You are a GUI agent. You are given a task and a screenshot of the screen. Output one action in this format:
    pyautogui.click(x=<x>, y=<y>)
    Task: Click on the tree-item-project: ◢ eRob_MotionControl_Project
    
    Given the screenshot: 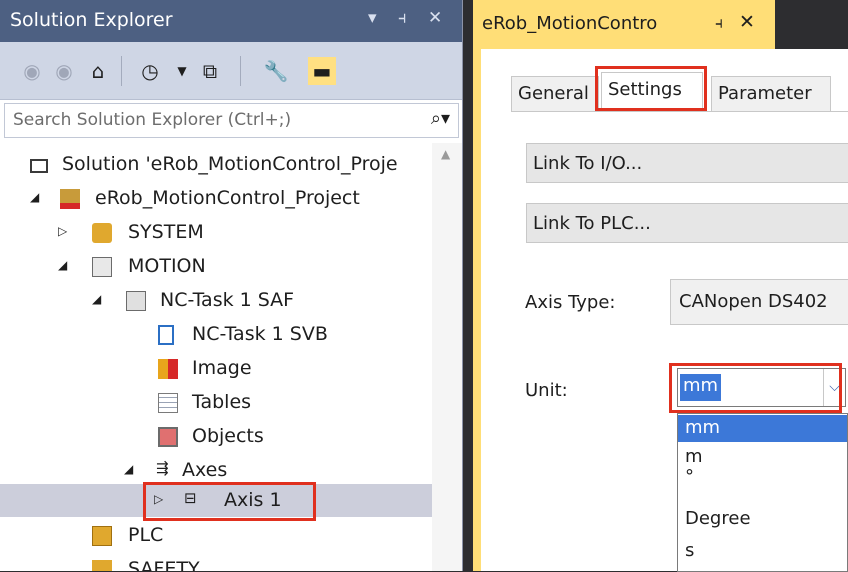 What is the action you would take?
    pyautogui.click(x=220, y=199)
    